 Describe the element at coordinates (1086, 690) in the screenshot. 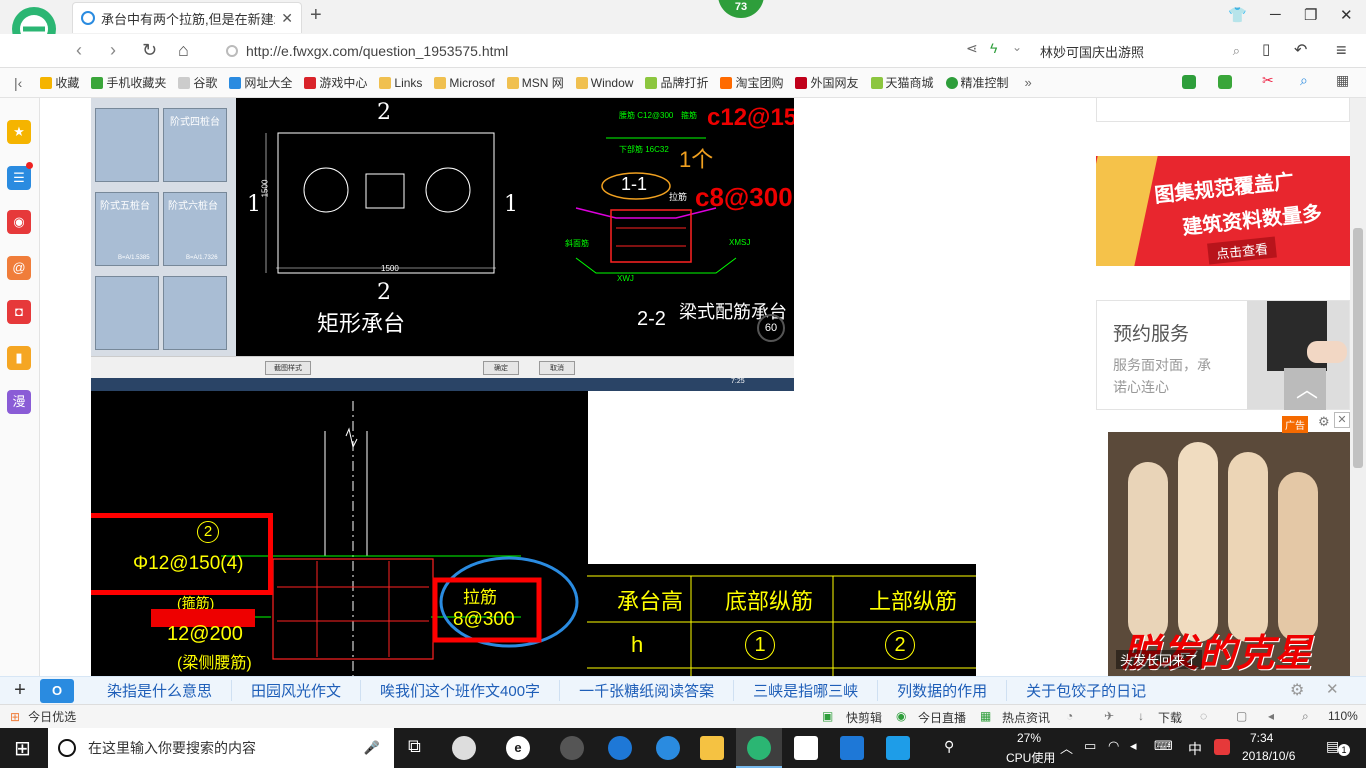

I see `hot-search-link: 关于包饺子的日记` at that location.